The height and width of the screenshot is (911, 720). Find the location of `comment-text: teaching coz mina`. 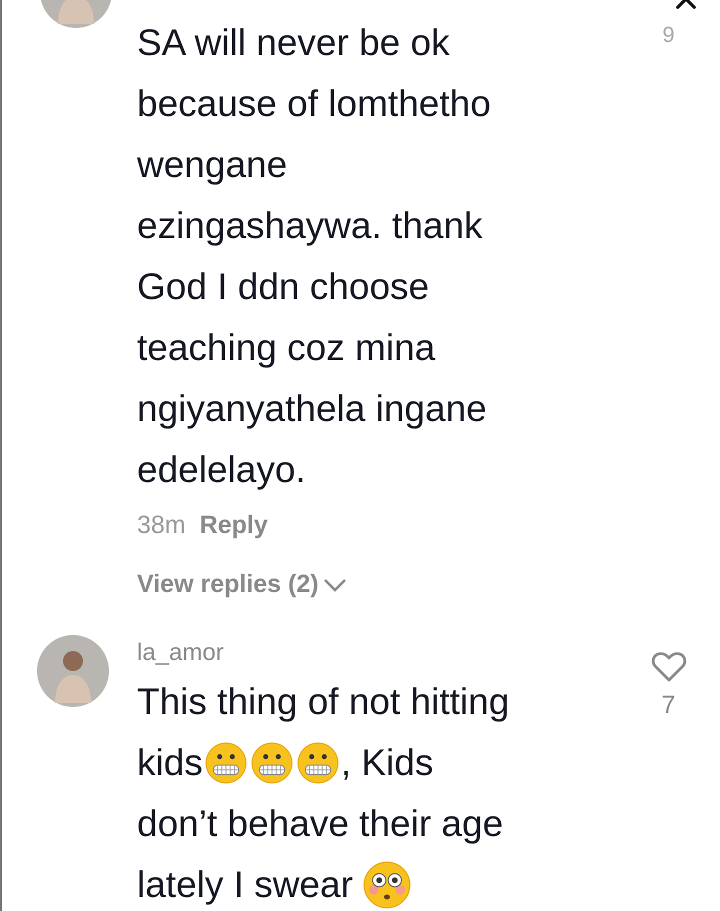

comment-text: teaching coz mina is located at coordinates (286, 348).